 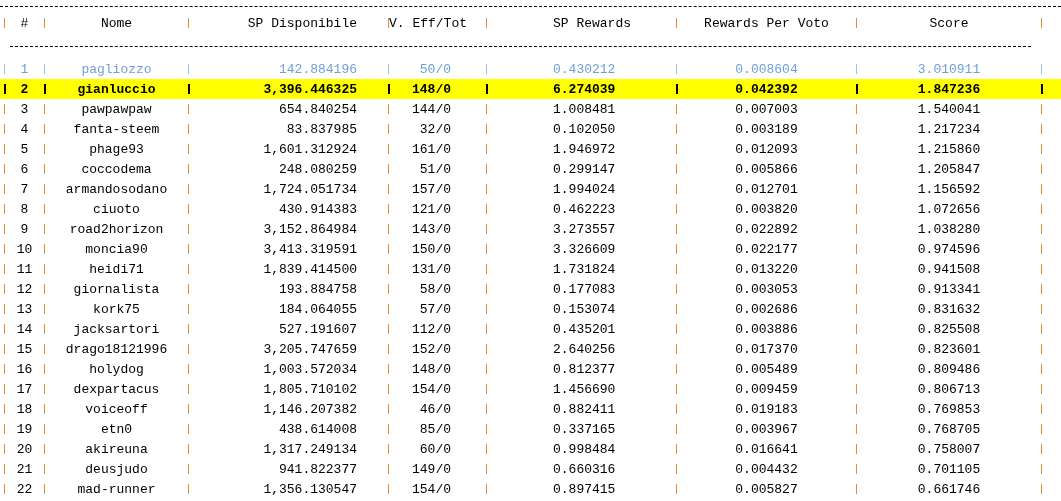 What do you see at coordinates (584, 189) in the screenshot?
I see `table-cell-text: 1.994024` at bounding box center [584, 189].